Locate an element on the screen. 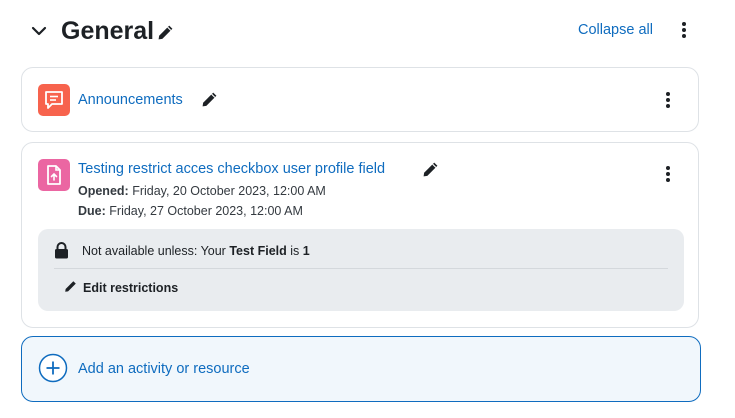 Image resolution: width=735 pixels, height=418 pixels. add-activity-label: Add an activity or resource is located at coordinates (164, 369).